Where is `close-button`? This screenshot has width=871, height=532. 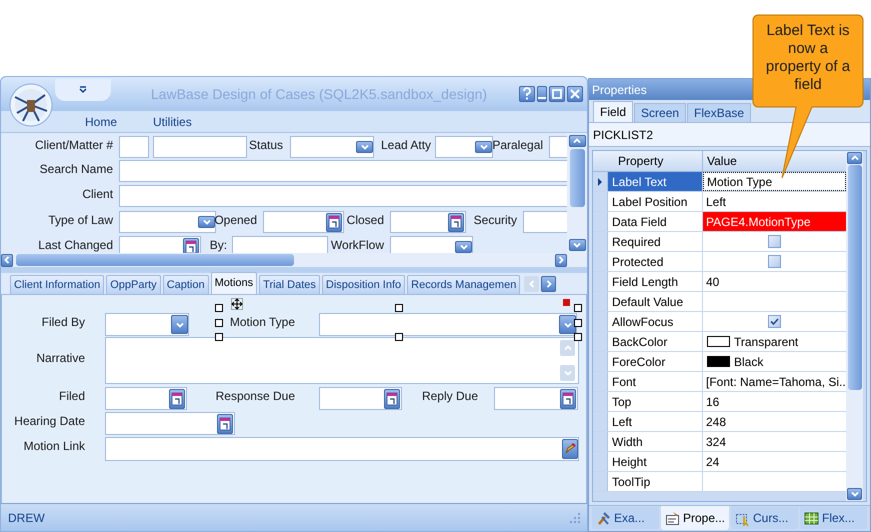
close-button is located at coordinates (575, 94).